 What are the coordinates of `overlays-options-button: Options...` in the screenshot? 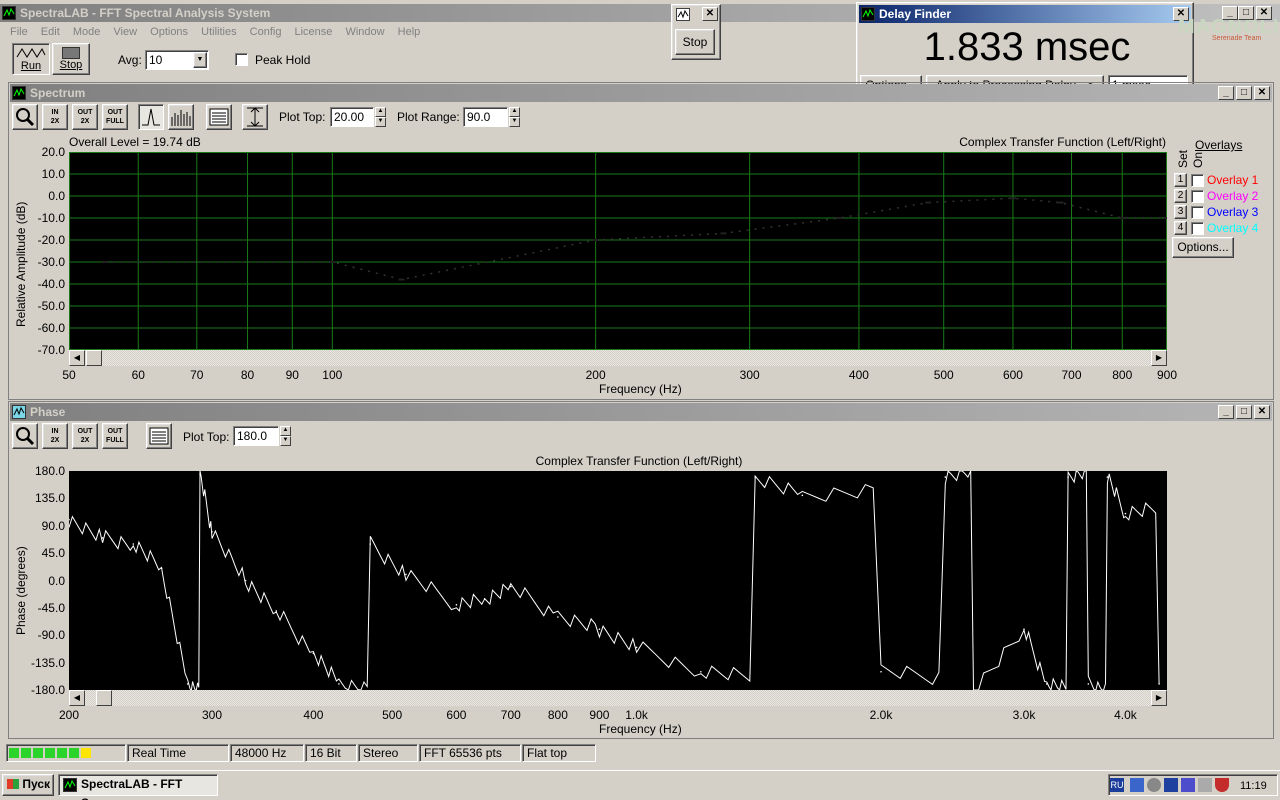 It's located at (1203, 247).